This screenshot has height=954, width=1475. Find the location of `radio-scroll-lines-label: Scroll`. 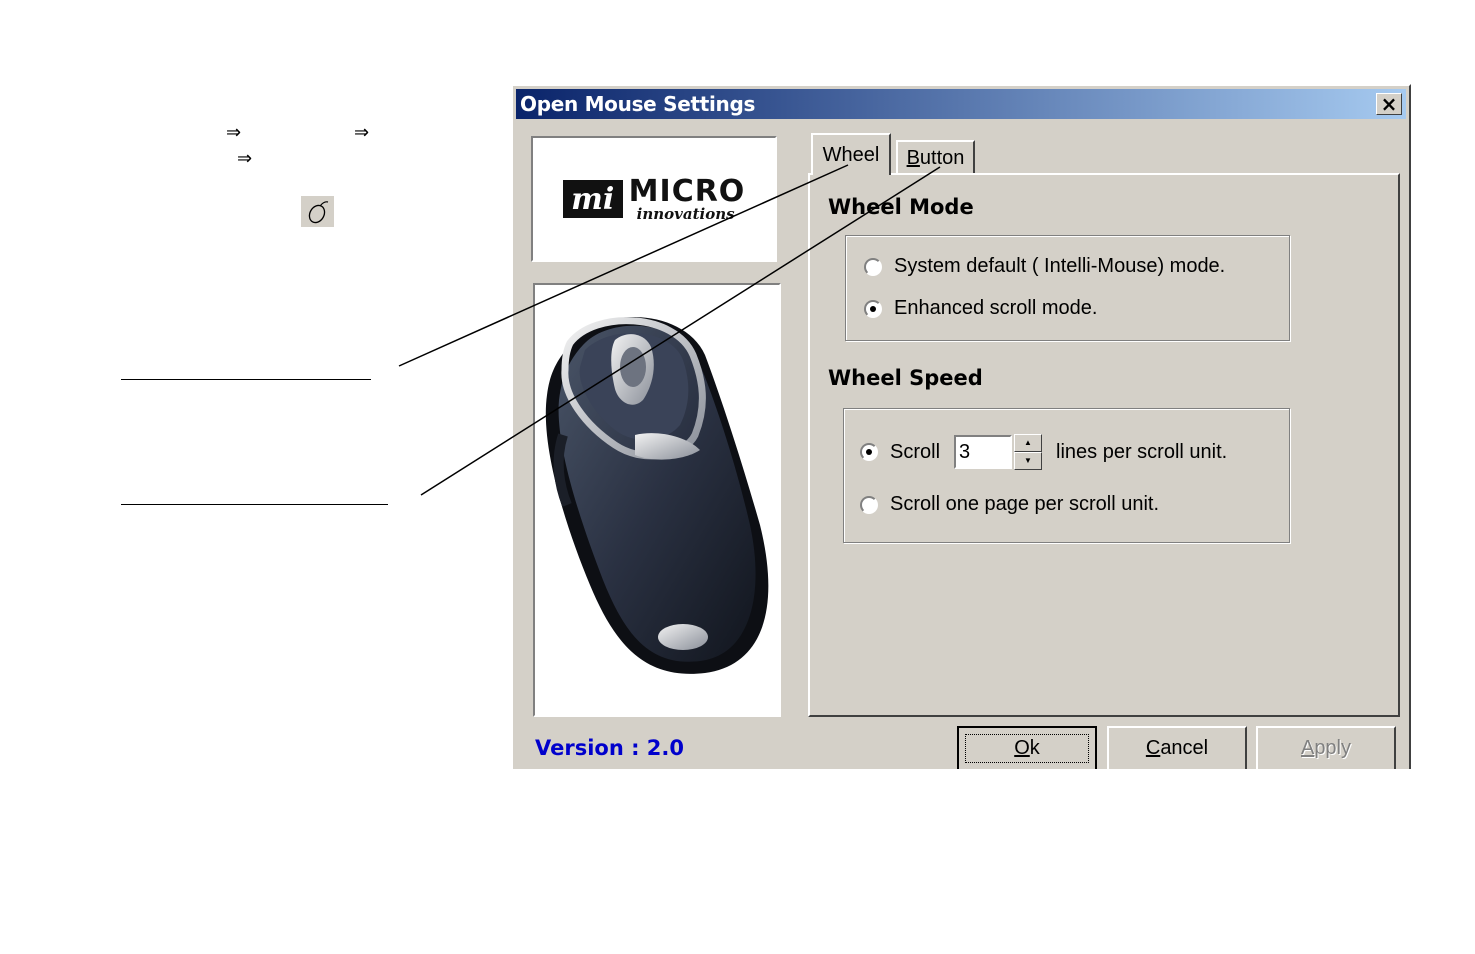

radio-scroll-lines-label: Scroll is located at coordinates (915, 451).